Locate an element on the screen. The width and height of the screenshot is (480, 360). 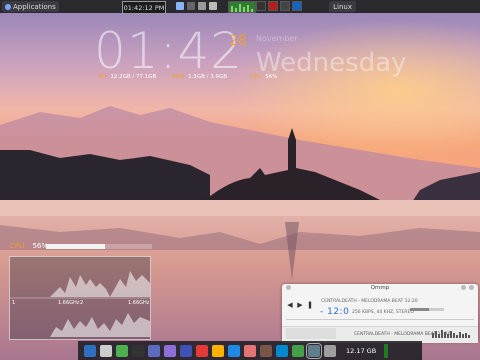
chrome-icon is located at coordinates (202, 350).